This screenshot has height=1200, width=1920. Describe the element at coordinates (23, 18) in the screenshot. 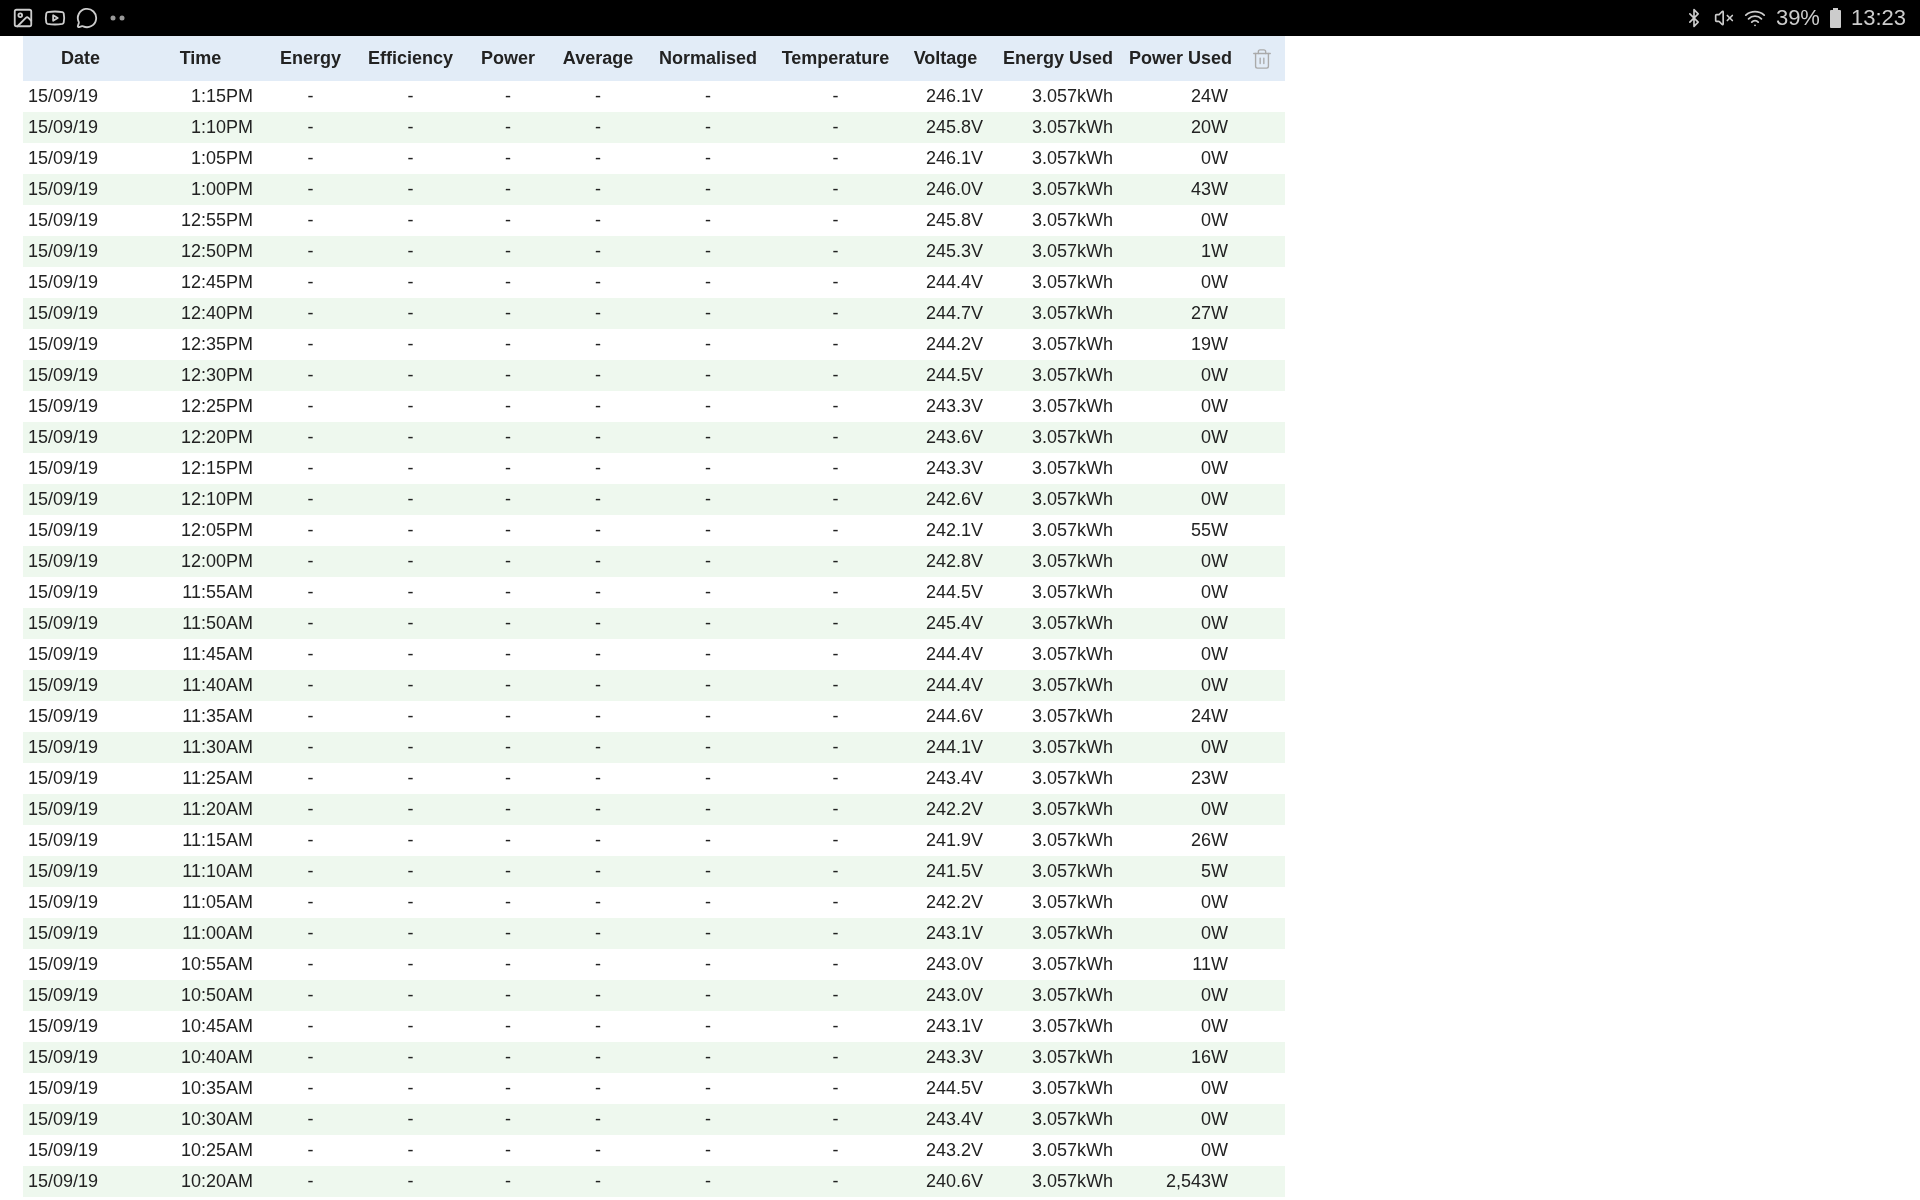

I see `gallery-icon` at that location.